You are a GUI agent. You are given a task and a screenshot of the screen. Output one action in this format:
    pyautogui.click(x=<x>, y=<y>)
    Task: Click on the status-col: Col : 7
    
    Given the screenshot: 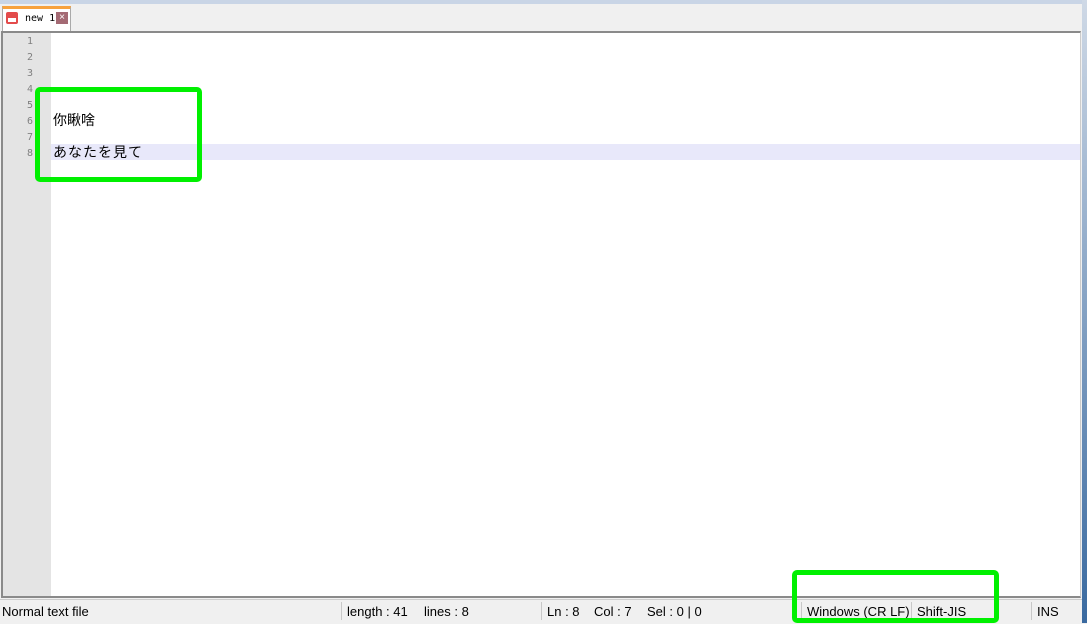 What is the action you would take?
    pyautogui.click(x=613, y=611)
    